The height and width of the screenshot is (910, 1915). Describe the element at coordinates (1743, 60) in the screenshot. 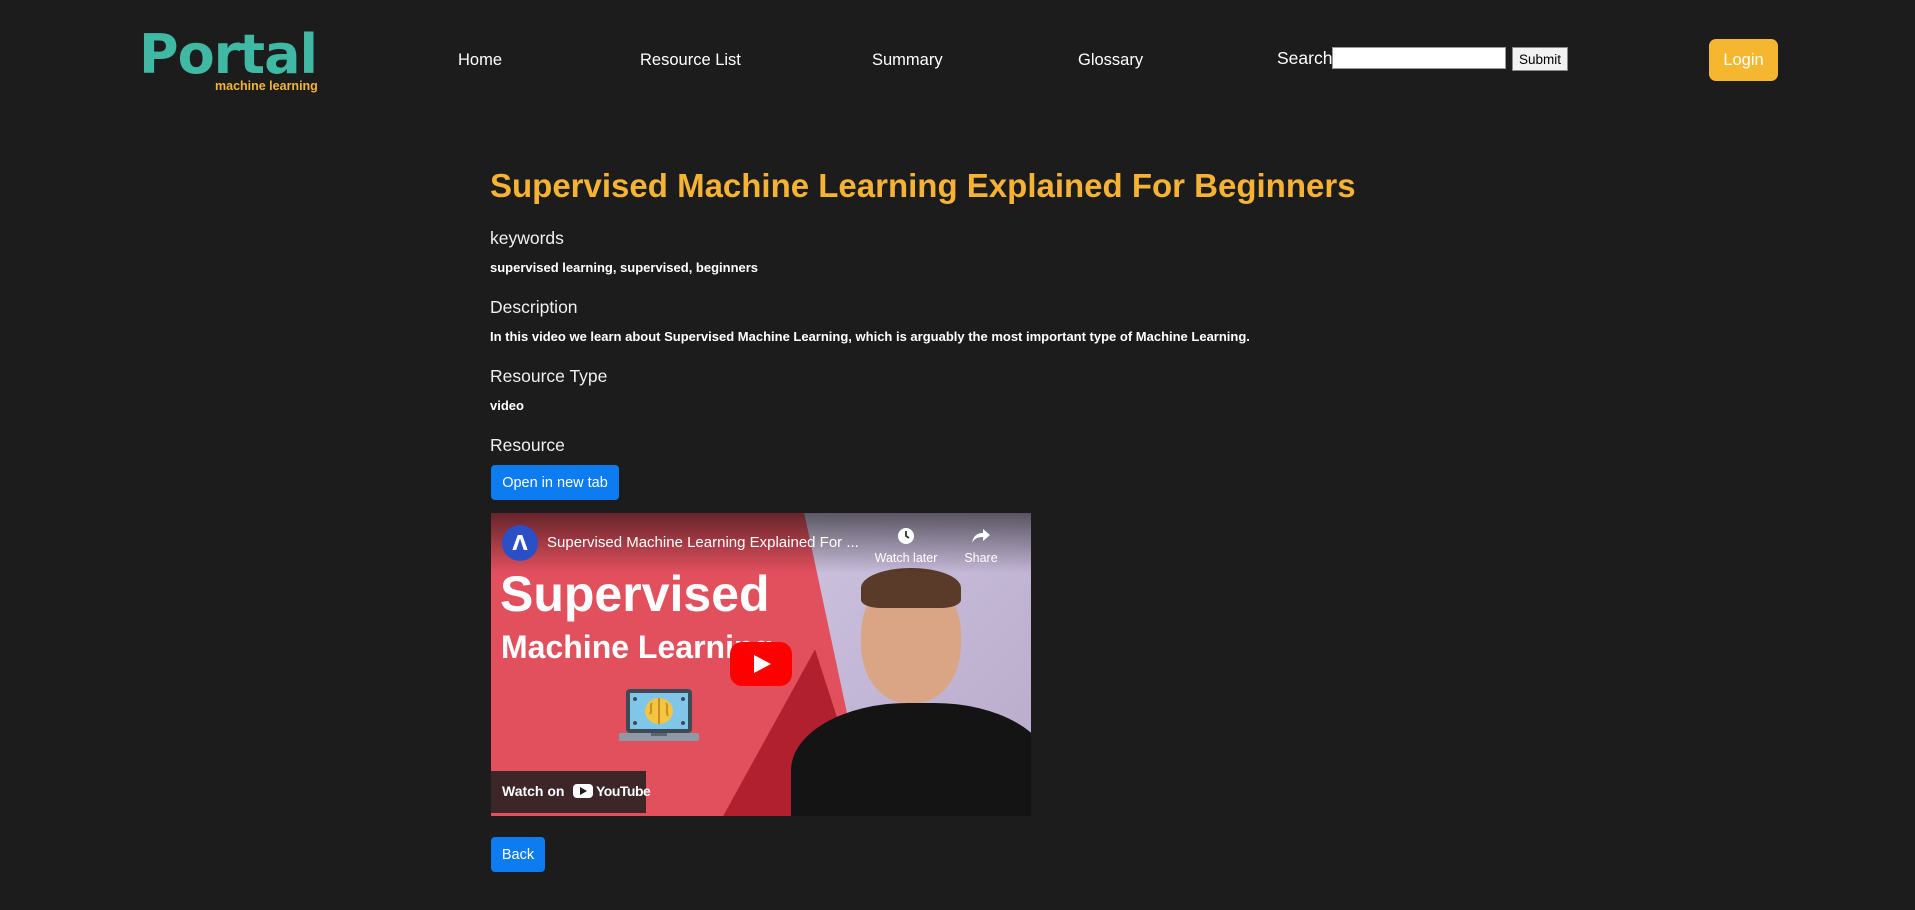

I see `login-button: Login` at that location.